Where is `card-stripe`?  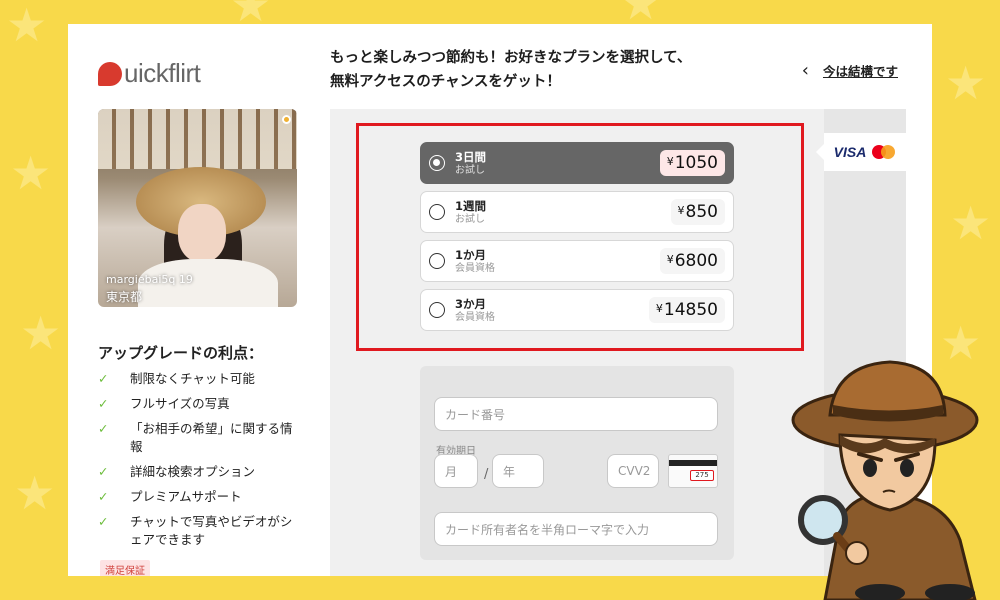
card-stripe is located at coordinates (693, 463).